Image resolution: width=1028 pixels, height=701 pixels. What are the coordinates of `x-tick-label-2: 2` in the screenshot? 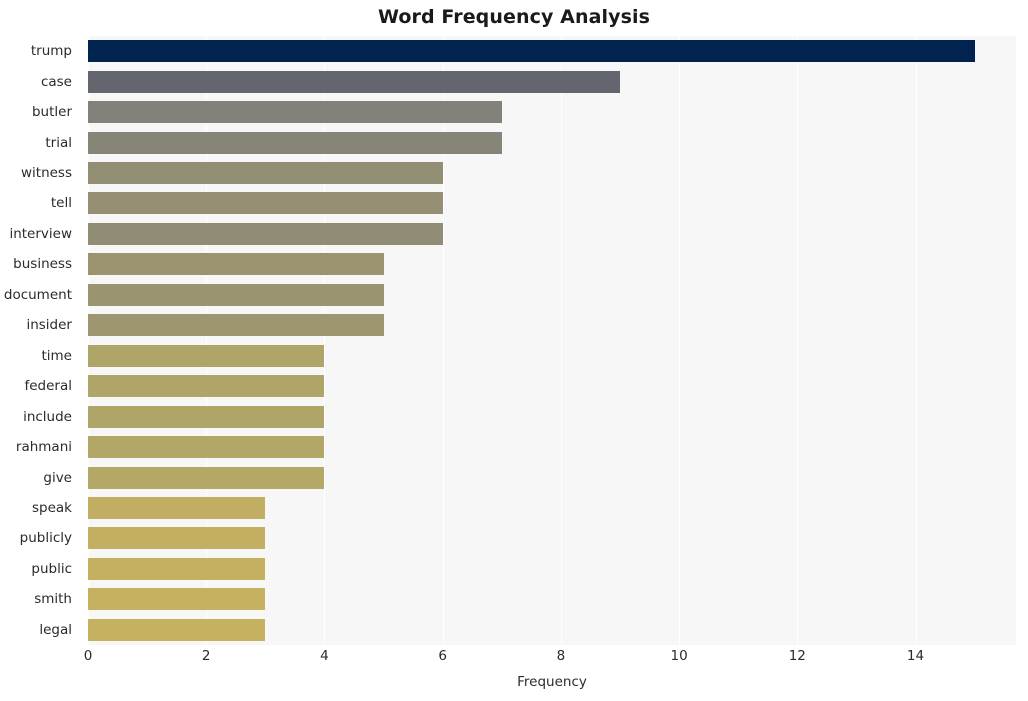 It's located at (206, 656).